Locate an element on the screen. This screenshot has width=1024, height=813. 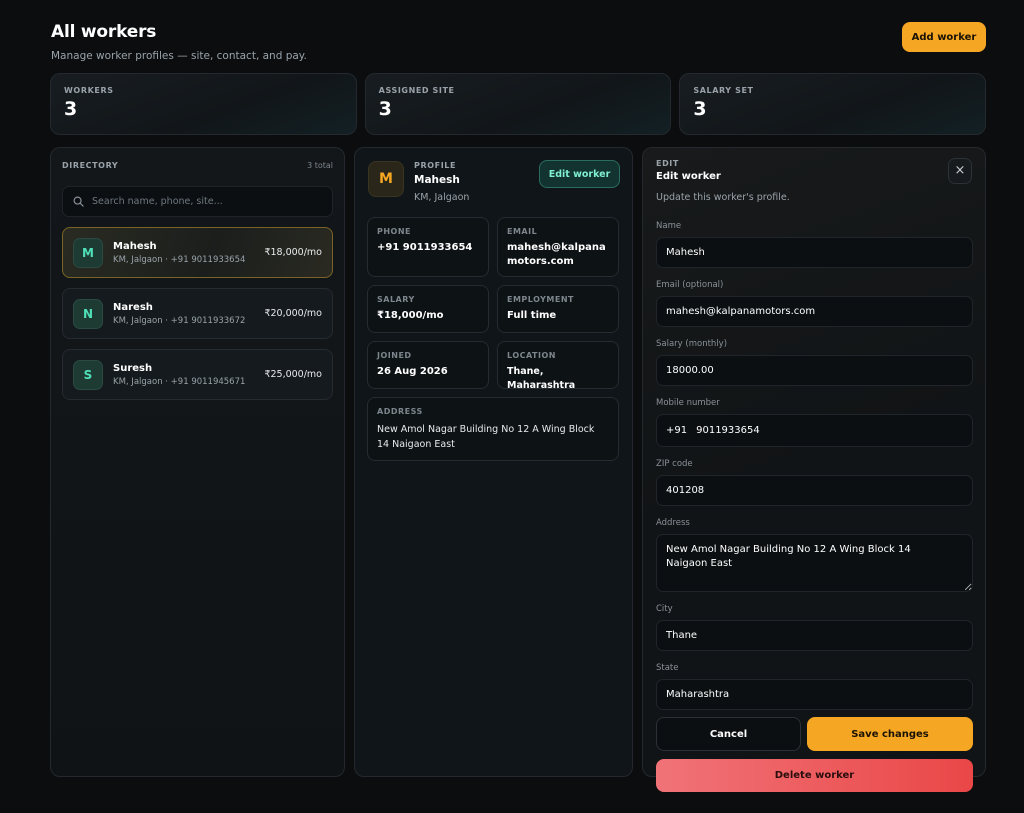
worker-meta: KM, Jalgaon · +91 9011933672 is located at coordinates (179, 320).